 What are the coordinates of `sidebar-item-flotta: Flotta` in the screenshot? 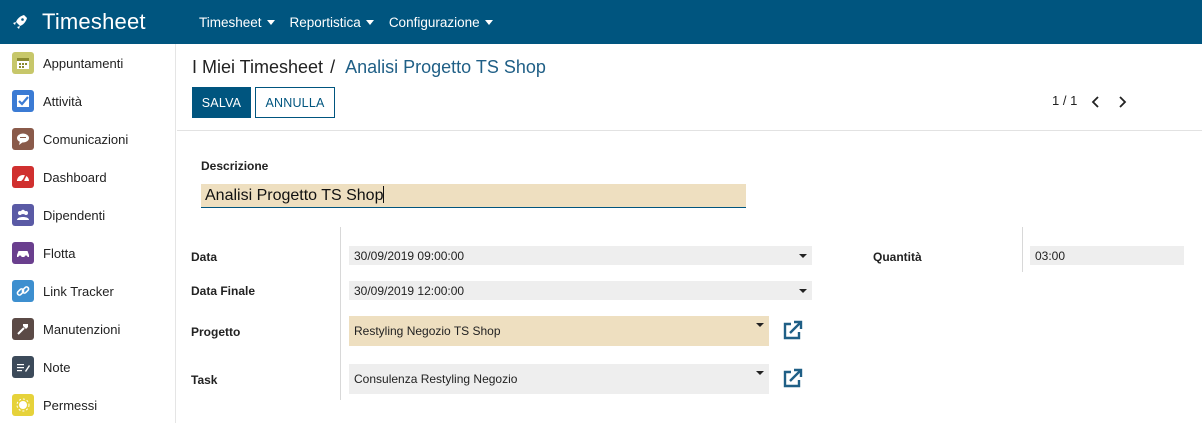 It's located at (87, 253).